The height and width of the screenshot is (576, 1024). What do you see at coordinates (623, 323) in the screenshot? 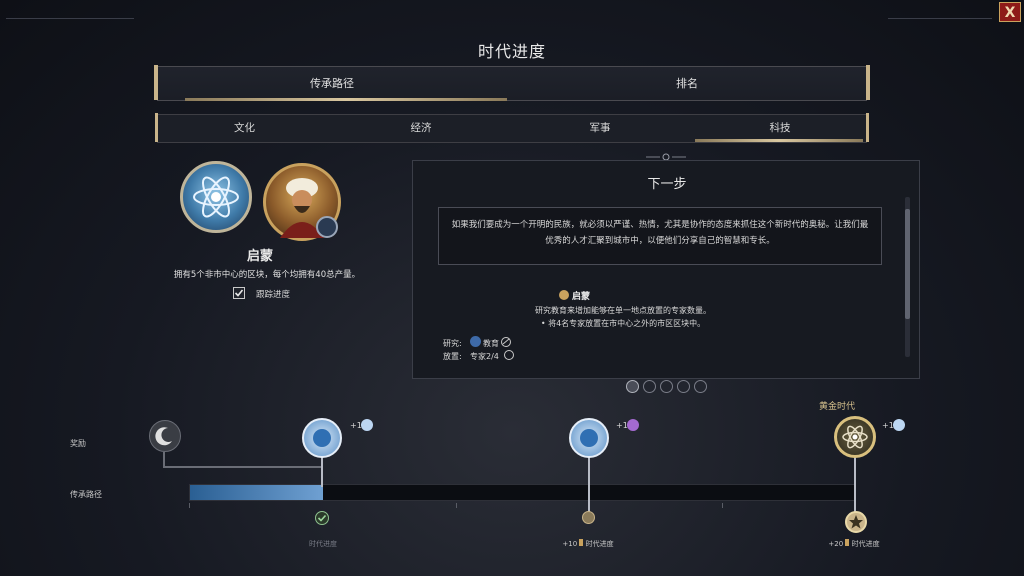
I see `task-bullet: • 将4名专家放置在市中心之外的市区区块中。` at bounding box center [623, 323].